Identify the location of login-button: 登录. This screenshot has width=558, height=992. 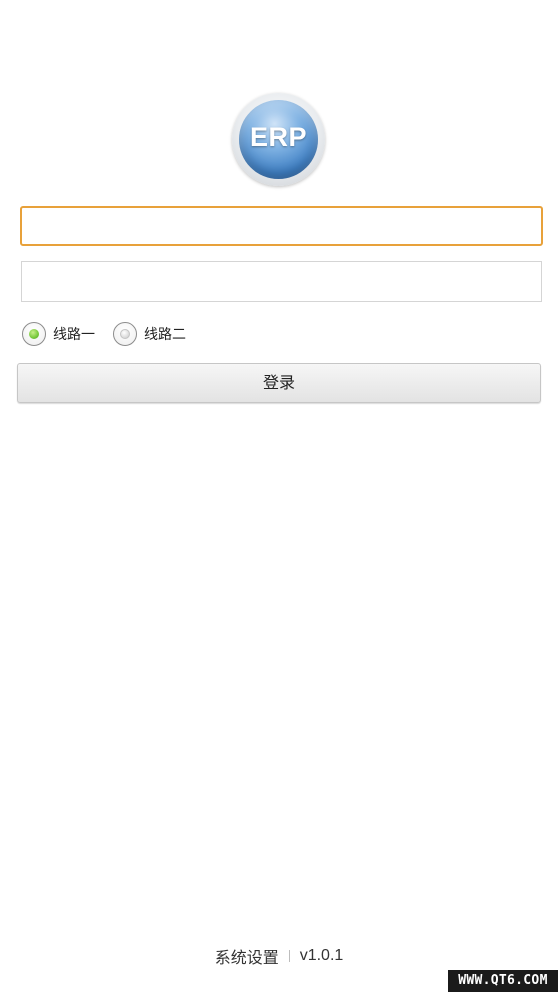
(279, 383).